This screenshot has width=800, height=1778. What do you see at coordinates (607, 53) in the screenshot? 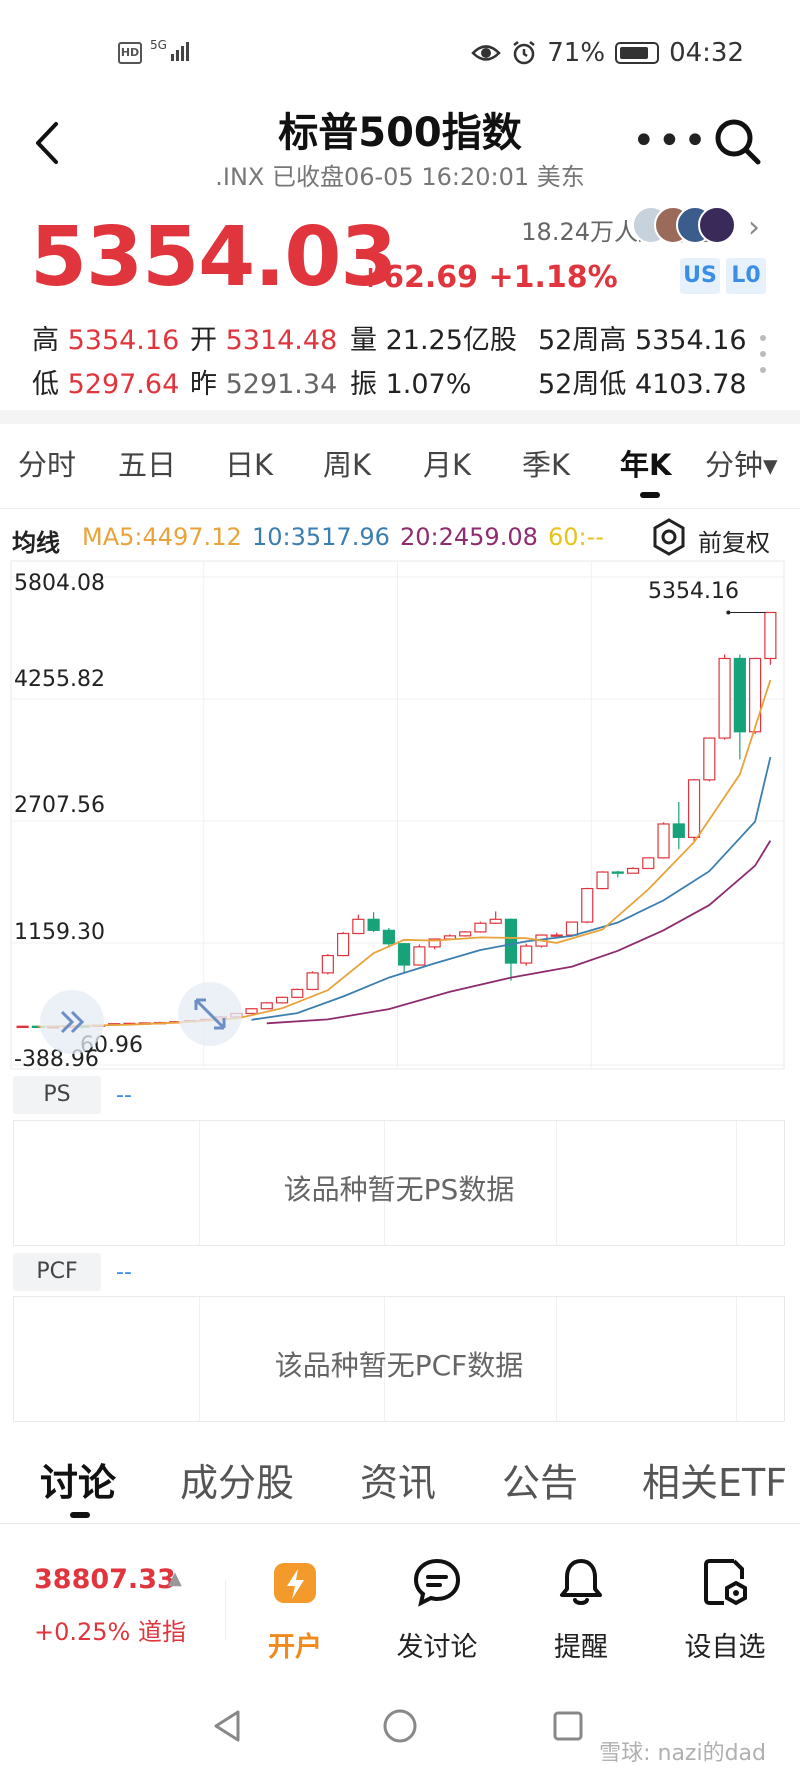
I see `status-right: 71% 04:32` at bounding box center [607, 53].